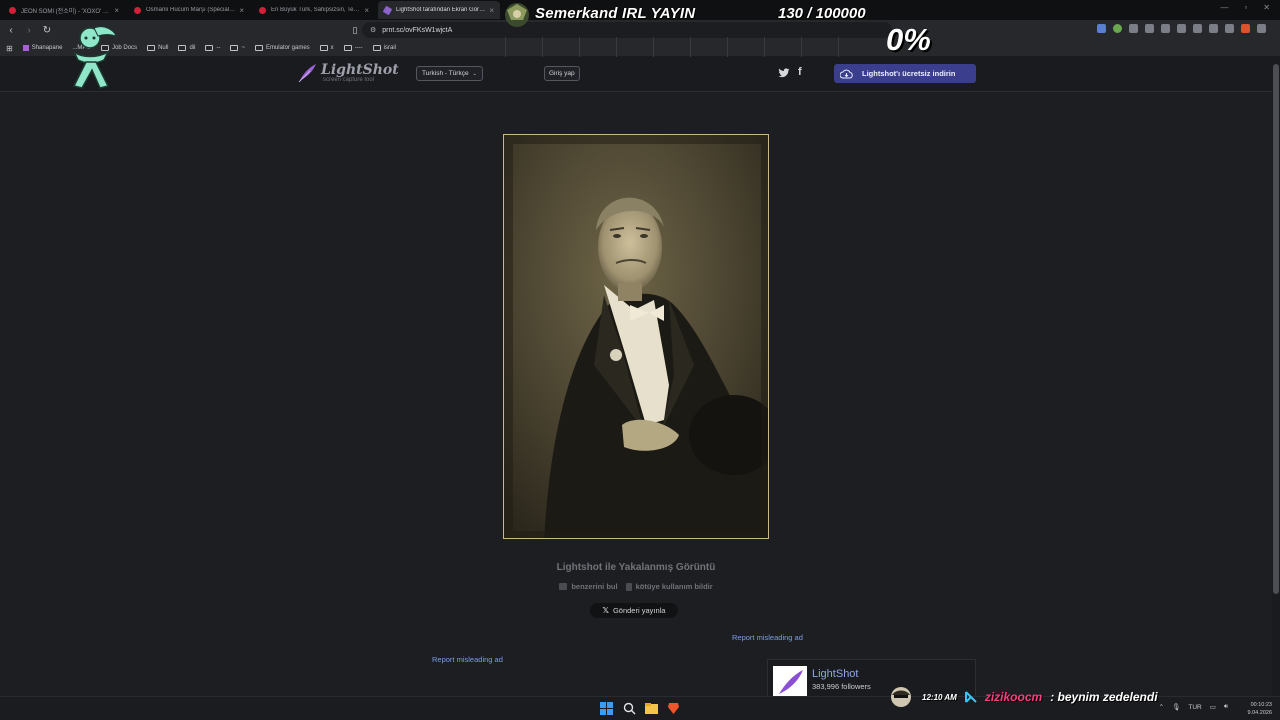 The image size is (1280, 720). What do you see at coordinates (1161, 707) in the screenshot?
I see `chevron-up-icon: ⌃` at bounding box center [1161, 707].